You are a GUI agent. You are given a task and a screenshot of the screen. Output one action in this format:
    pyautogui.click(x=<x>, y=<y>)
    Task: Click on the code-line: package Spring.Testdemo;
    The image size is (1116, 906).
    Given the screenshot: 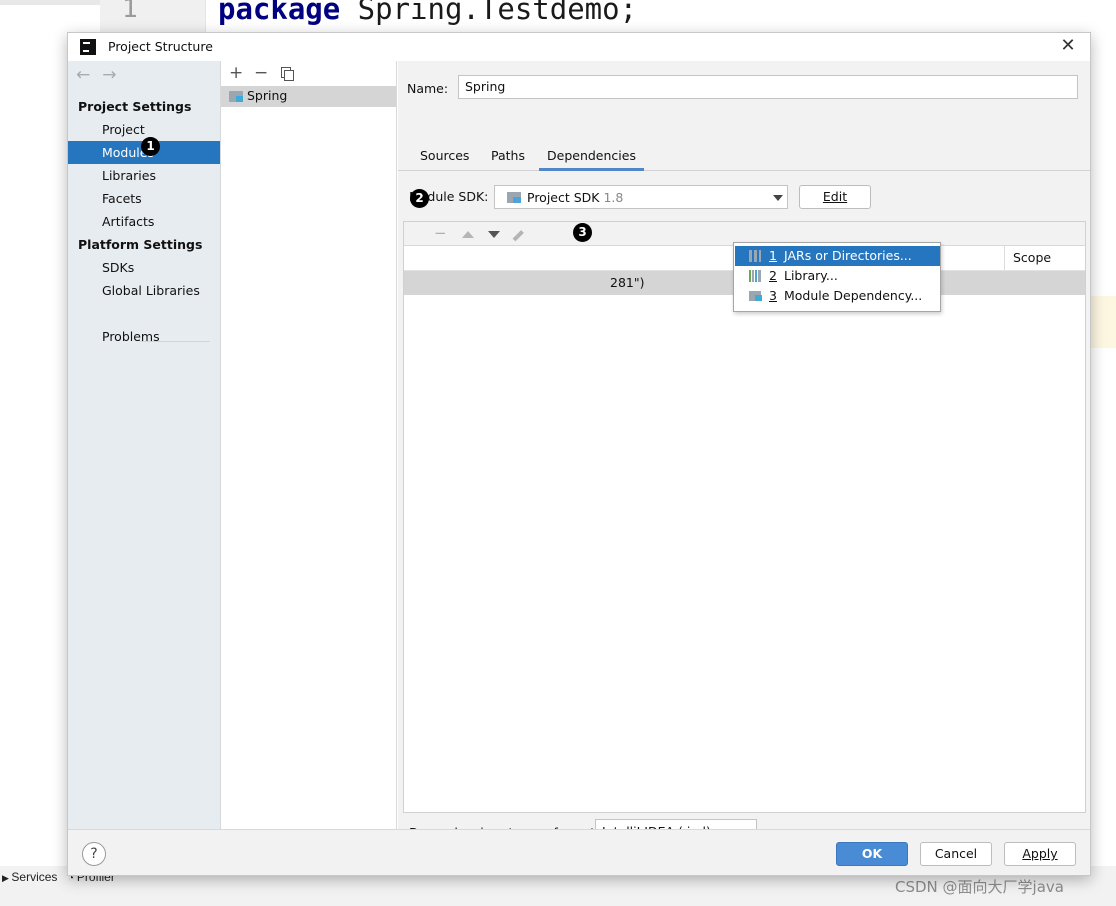 What is the action you would take?
    pyautogui.click(x=427, y=13)
    